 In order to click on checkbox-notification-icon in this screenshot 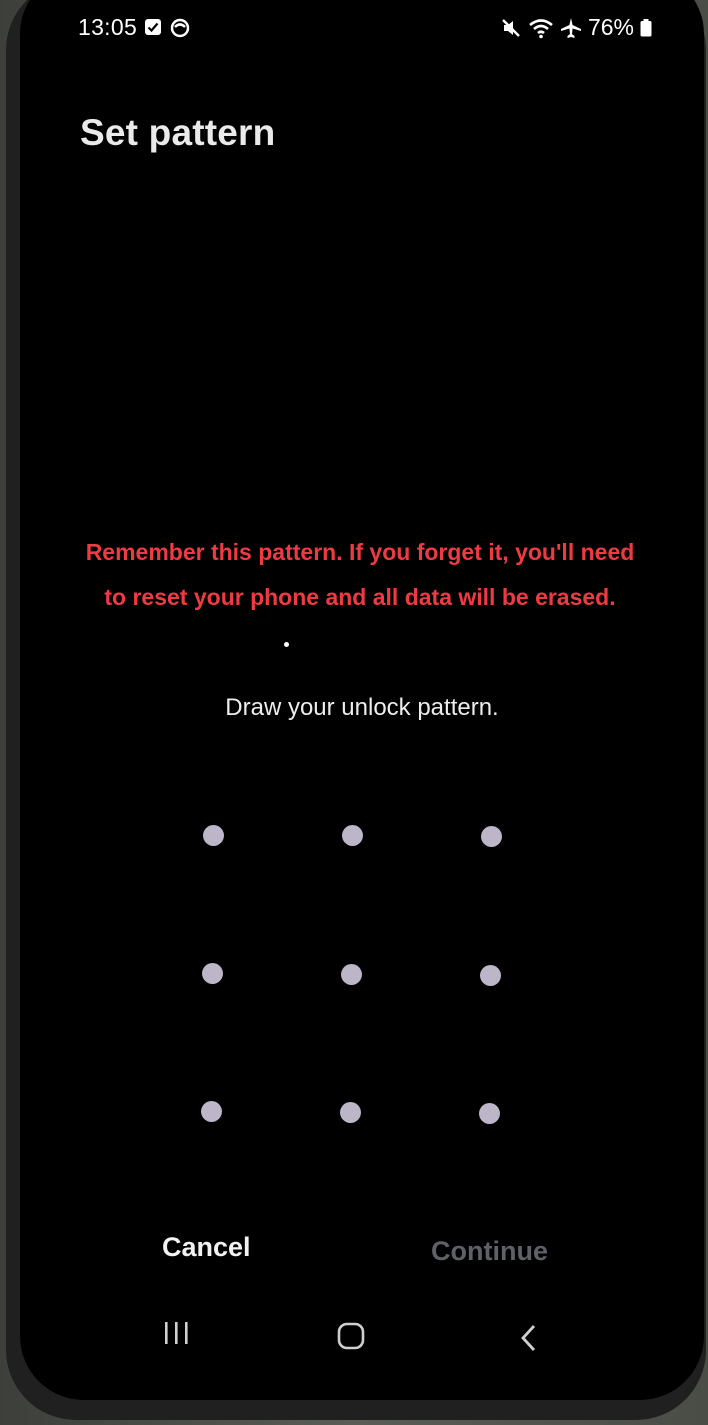, I will do `click(153, 27)`.